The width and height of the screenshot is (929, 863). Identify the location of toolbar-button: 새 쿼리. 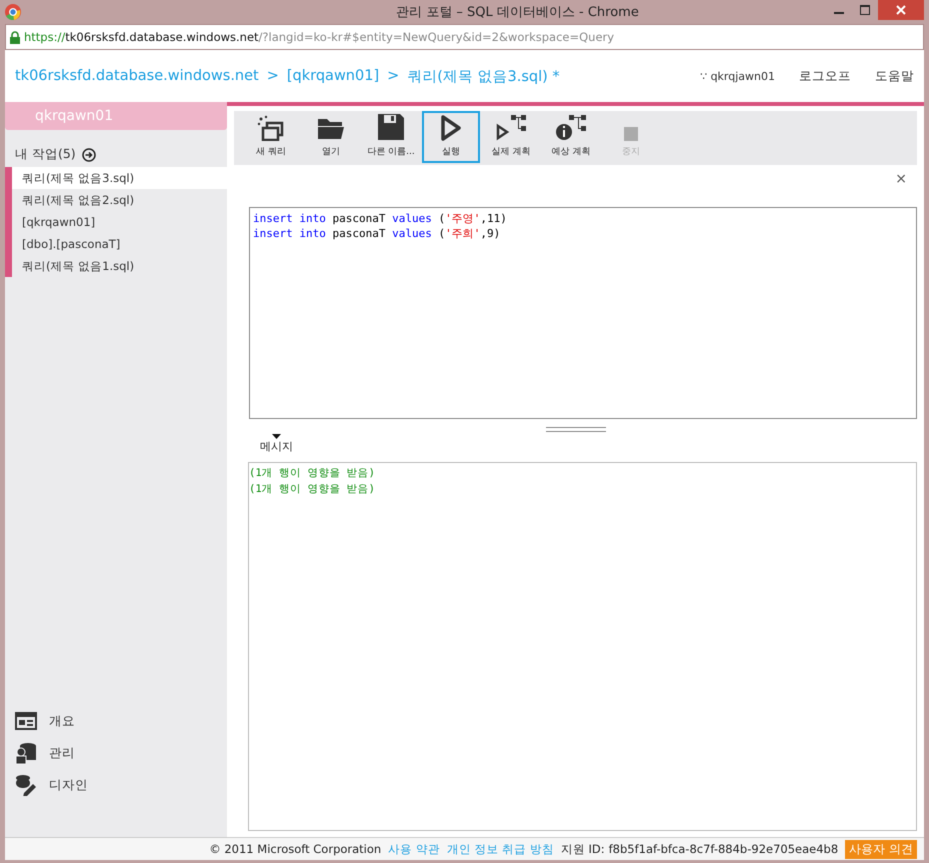
(271, 137).